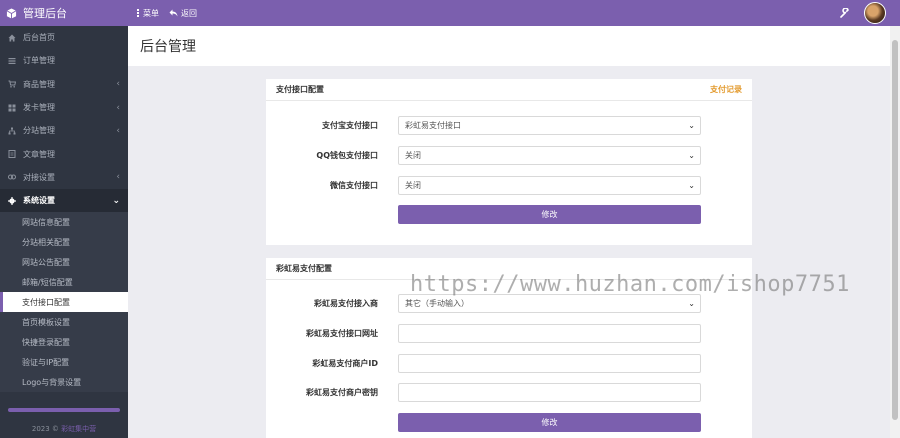  Describe the element at coordinates (39, 38) in the screenshot. I see `sidebar-item-label: 后台首页` at that location.